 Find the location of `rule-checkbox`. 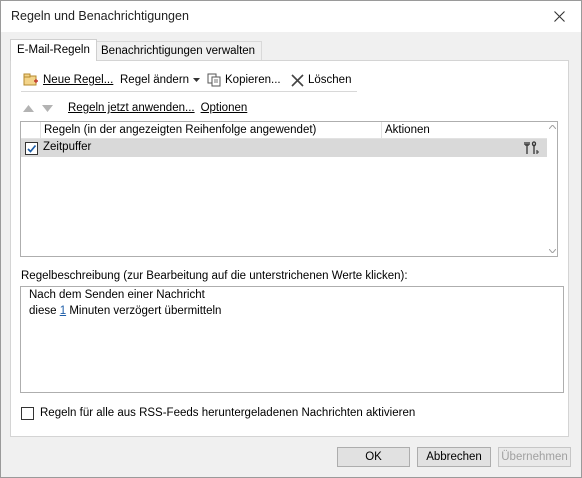

rule-checkbox is located at coordinates (31, 148).